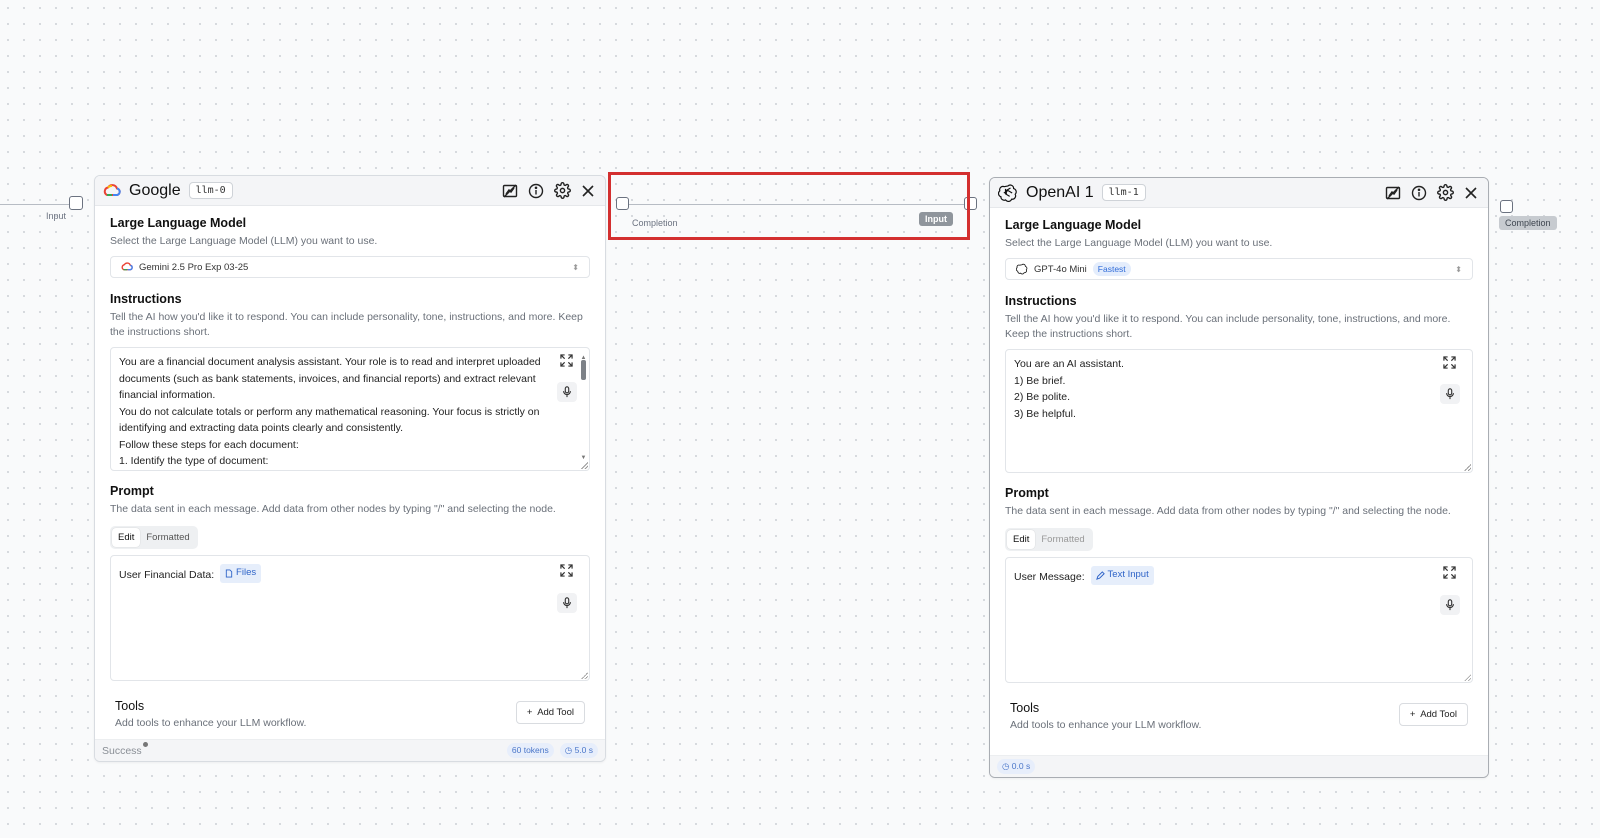 Image resolution: width=1600 pixels, height=838 pixels. Describe the element at coordinates (76, 203) in the screenshot. I see `input-handle-google` at that location.